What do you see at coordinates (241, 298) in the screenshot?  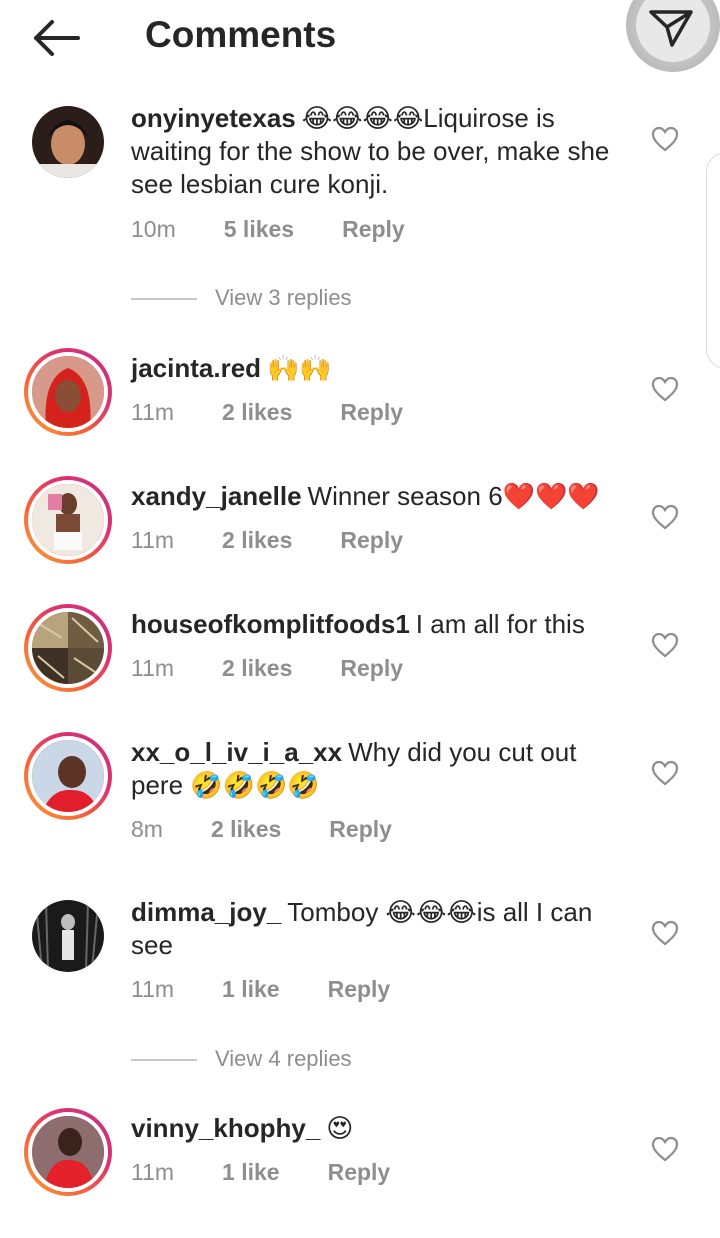 I see `view-replies-button: View 3 replies` at bounding box center [241, 298].